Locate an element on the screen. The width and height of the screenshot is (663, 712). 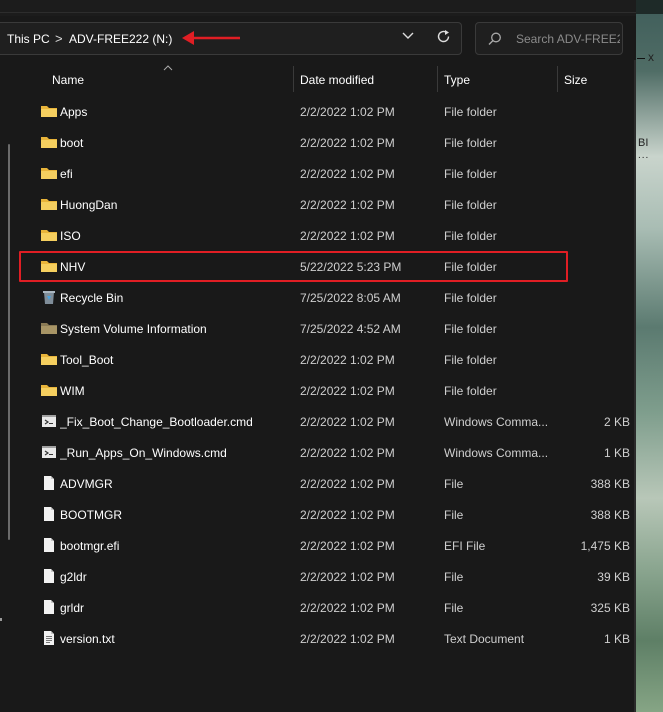
file-name: grldr is located at coordinates (72, 608).